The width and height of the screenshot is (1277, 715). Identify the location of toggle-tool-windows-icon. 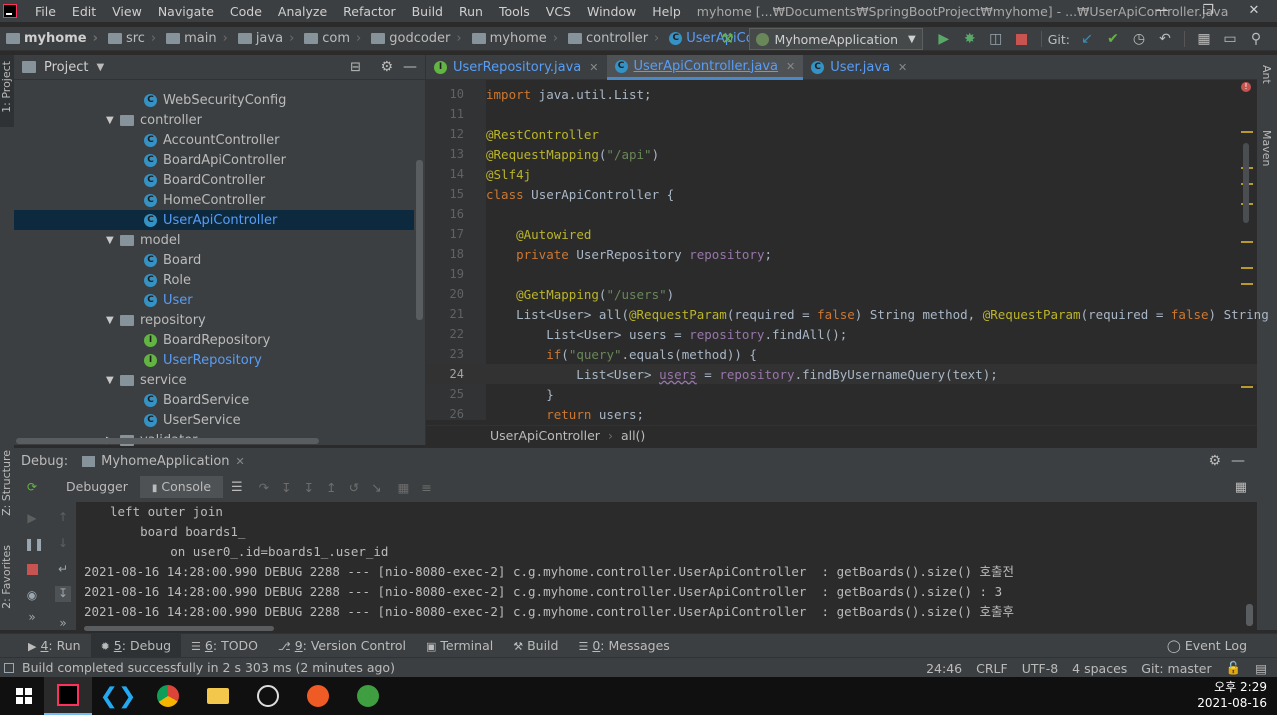
(9, 667).